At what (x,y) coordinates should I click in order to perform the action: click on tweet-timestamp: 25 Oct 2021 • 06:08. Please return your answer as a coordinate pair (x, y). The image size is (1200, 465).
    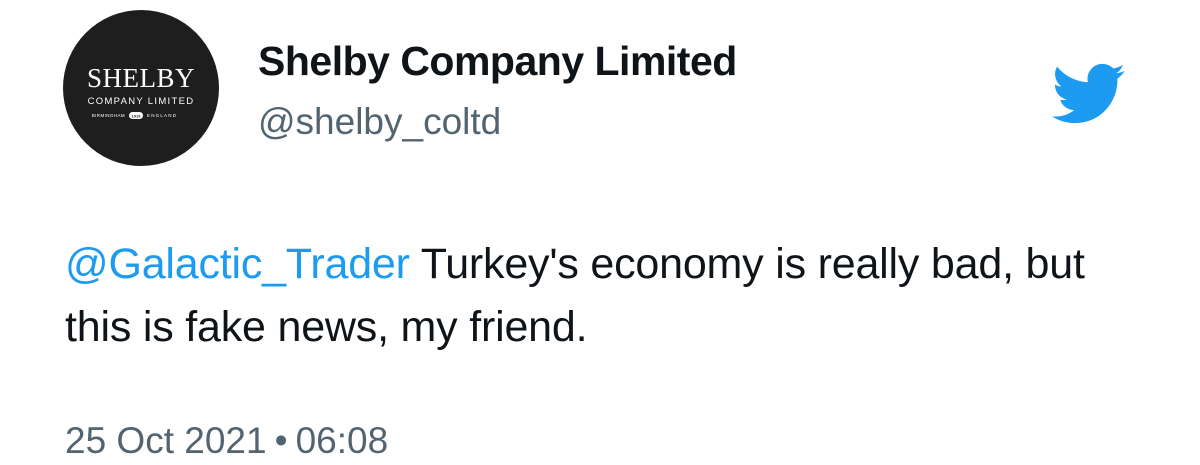
    Looking at the image, I should click on (226, 441).